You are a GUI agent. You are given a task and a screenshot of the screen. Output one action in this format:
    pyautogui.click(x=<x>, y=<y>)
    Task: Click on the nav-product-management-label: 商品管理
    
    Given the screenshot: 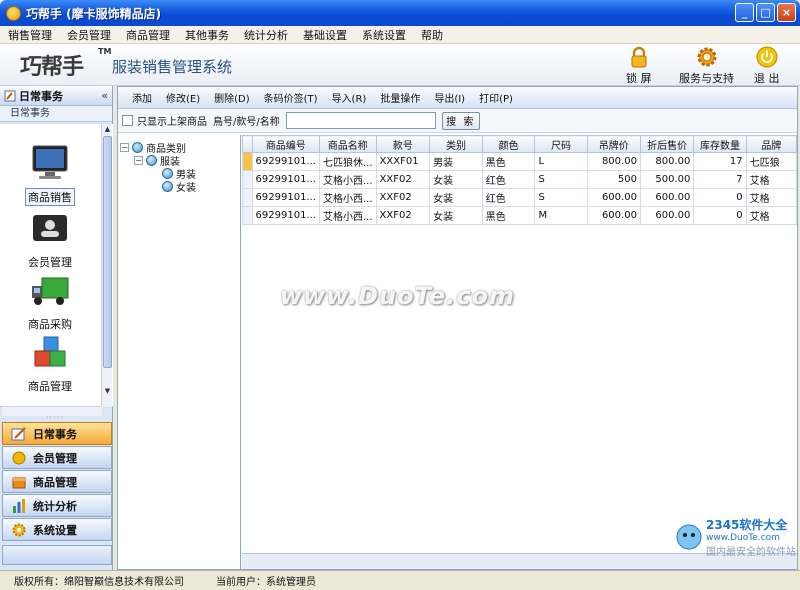 What is the action you would take?
    pyautogui.click(x=55, y=482)
    